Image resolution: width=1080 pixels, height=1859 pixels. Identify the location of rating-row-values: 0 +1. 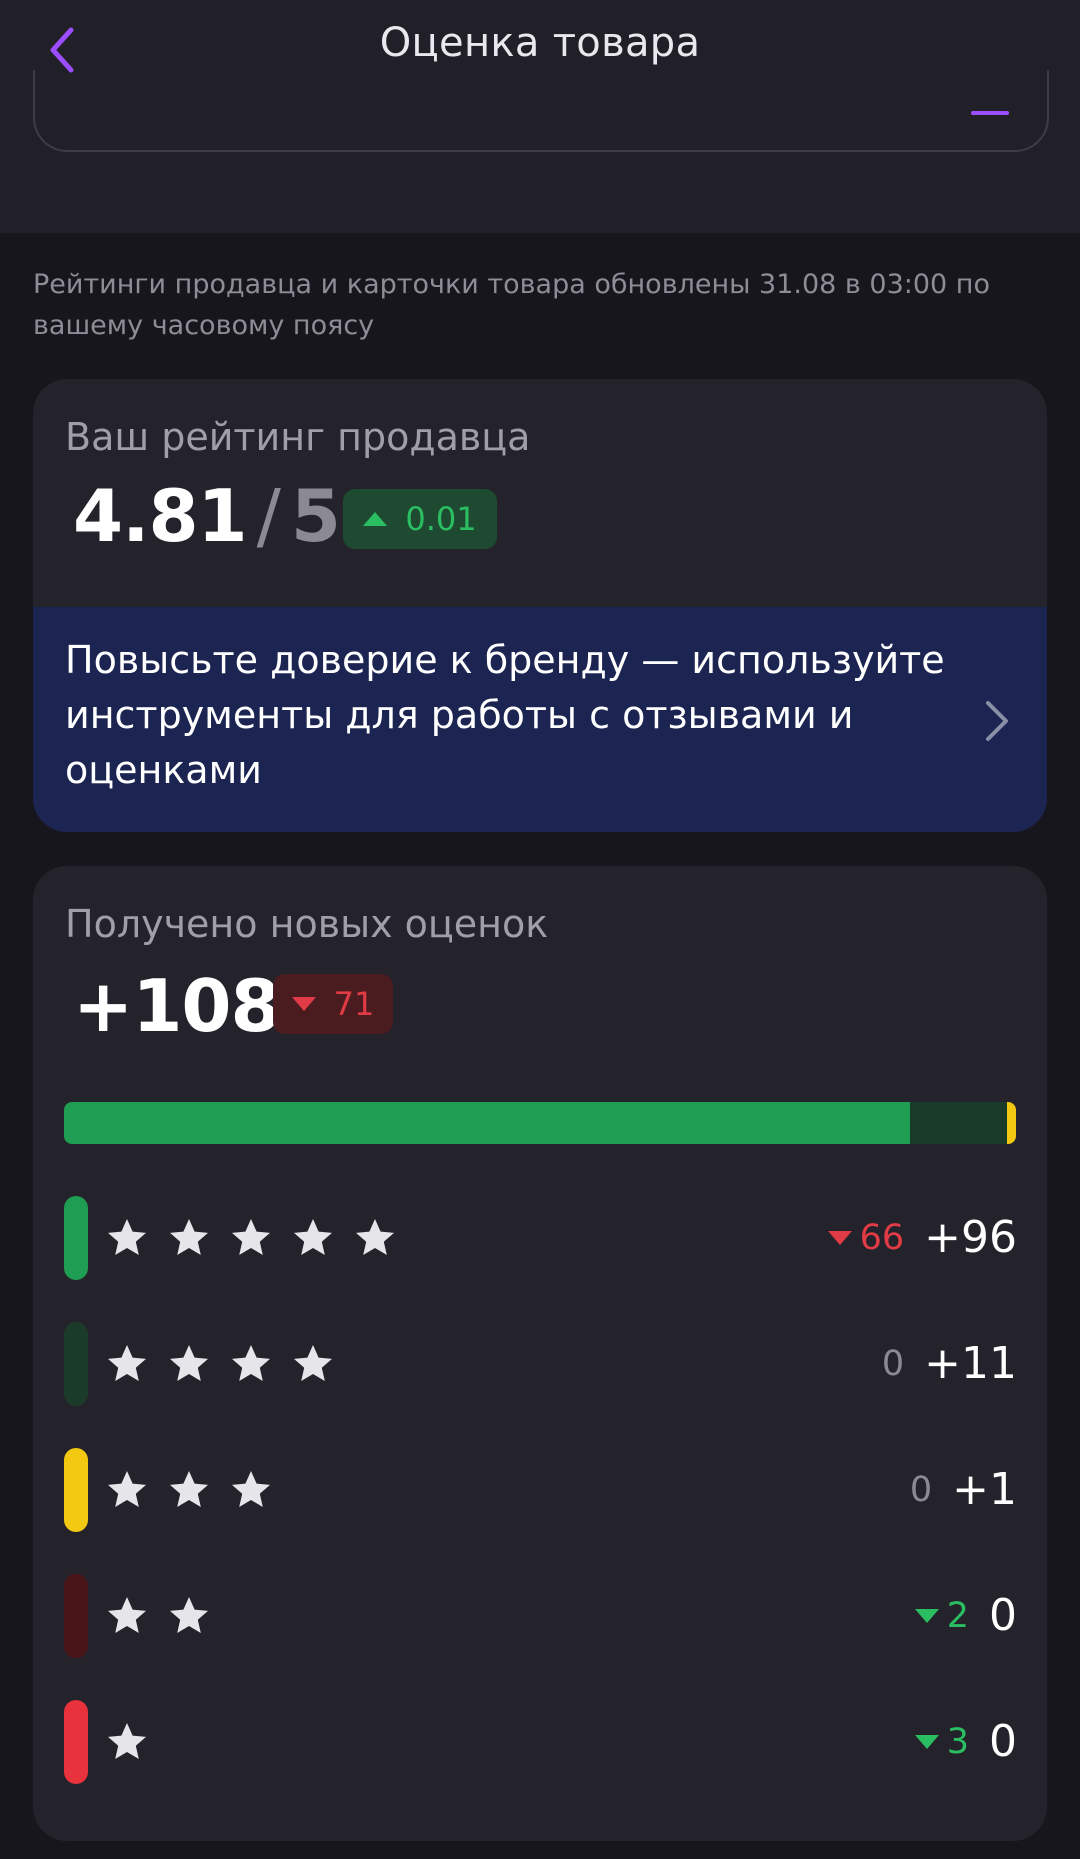
(963, 1489).